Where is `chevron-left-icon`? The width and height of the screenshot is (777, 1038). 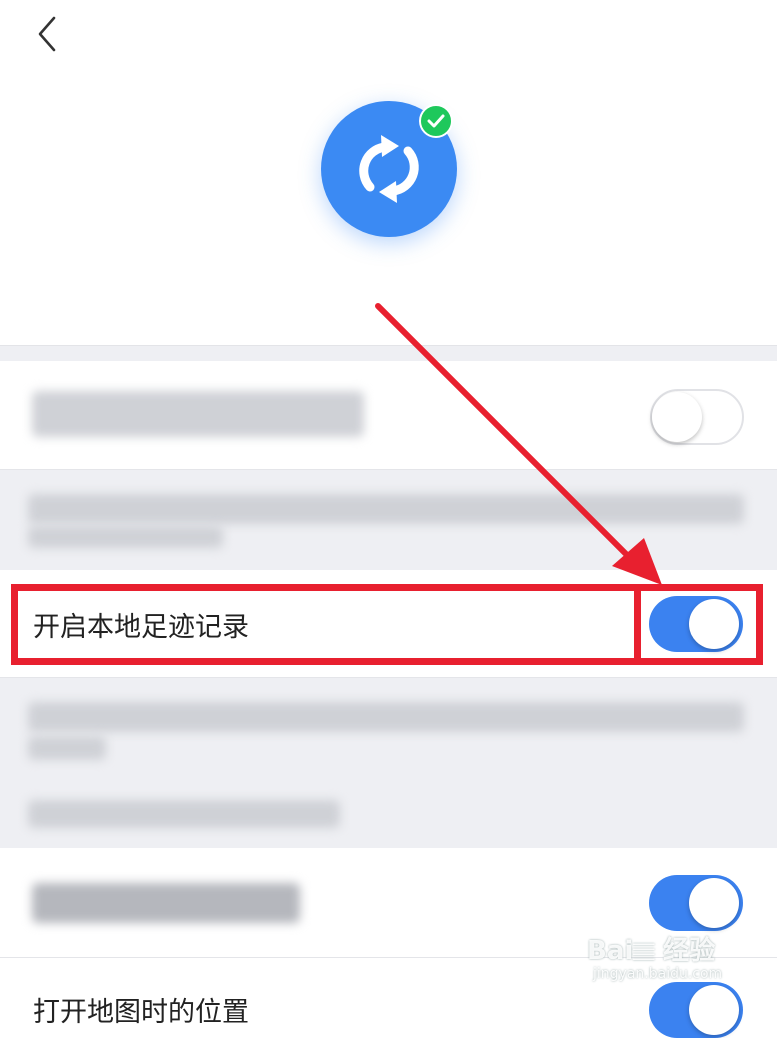
chevron-left-icon is located at coordinates (47, 34).